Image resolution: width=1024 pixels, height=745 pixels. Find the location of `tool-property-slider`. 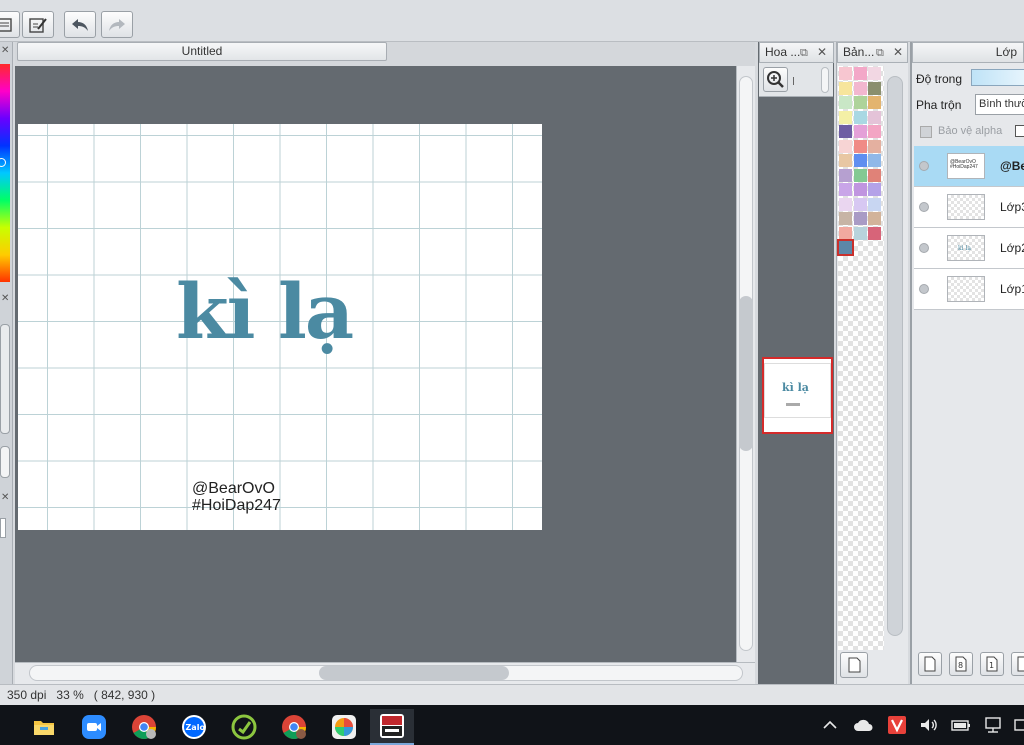

tool-property-slider is located at coordinates (5, 379).